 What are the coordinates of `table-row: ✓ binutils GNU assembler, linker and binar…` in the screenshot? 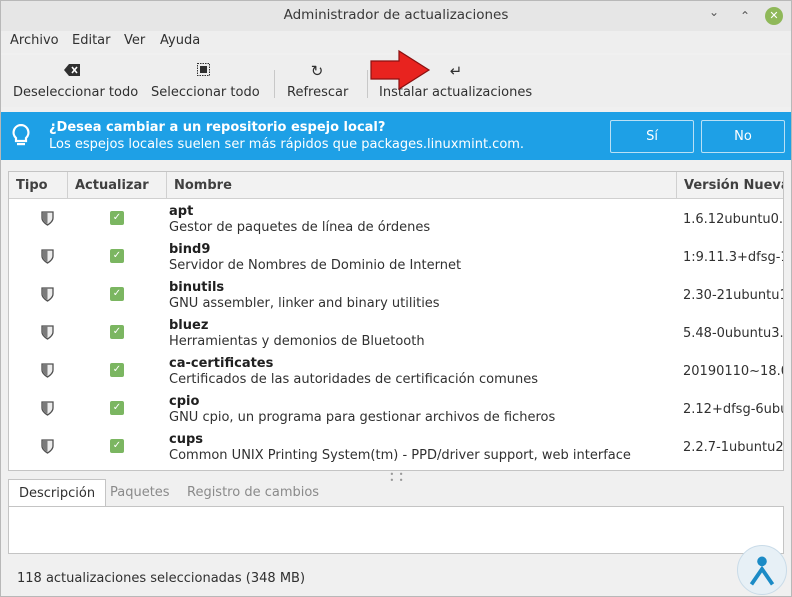 It's located at (396, 295).